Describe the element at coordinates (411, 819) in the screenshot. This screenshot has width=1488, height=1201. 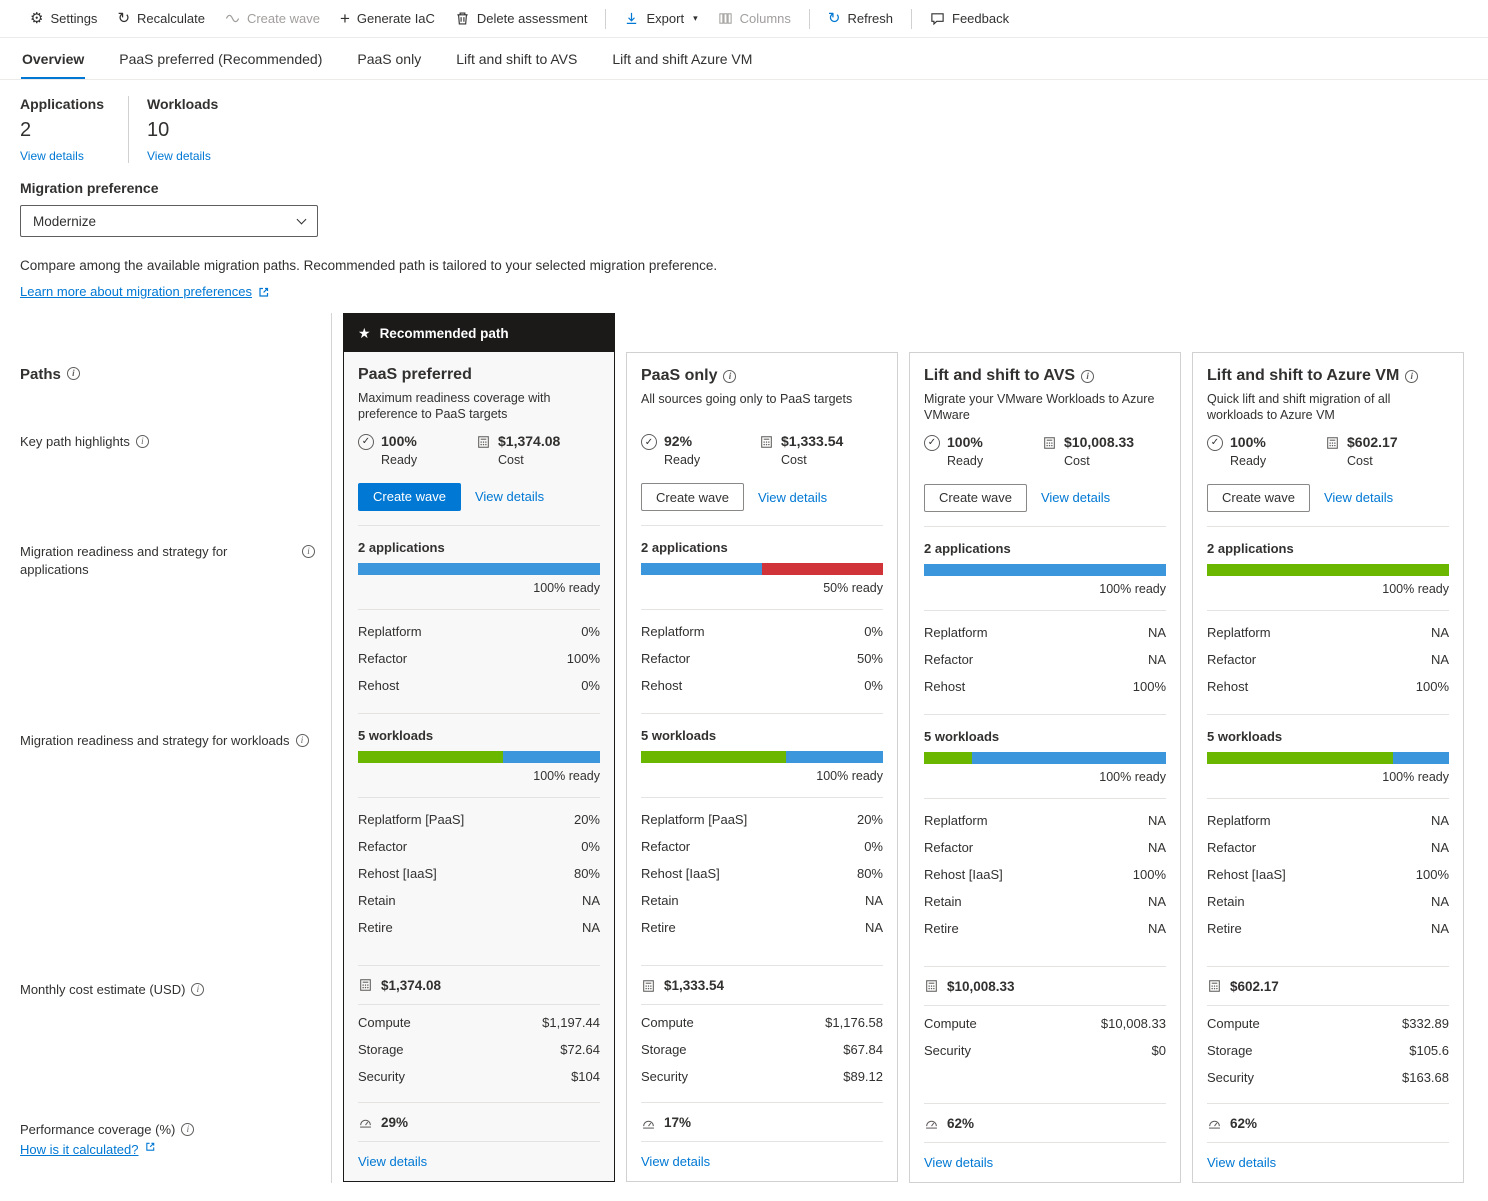
I see `strategy-label: Replatform [PaaS]` at that location.